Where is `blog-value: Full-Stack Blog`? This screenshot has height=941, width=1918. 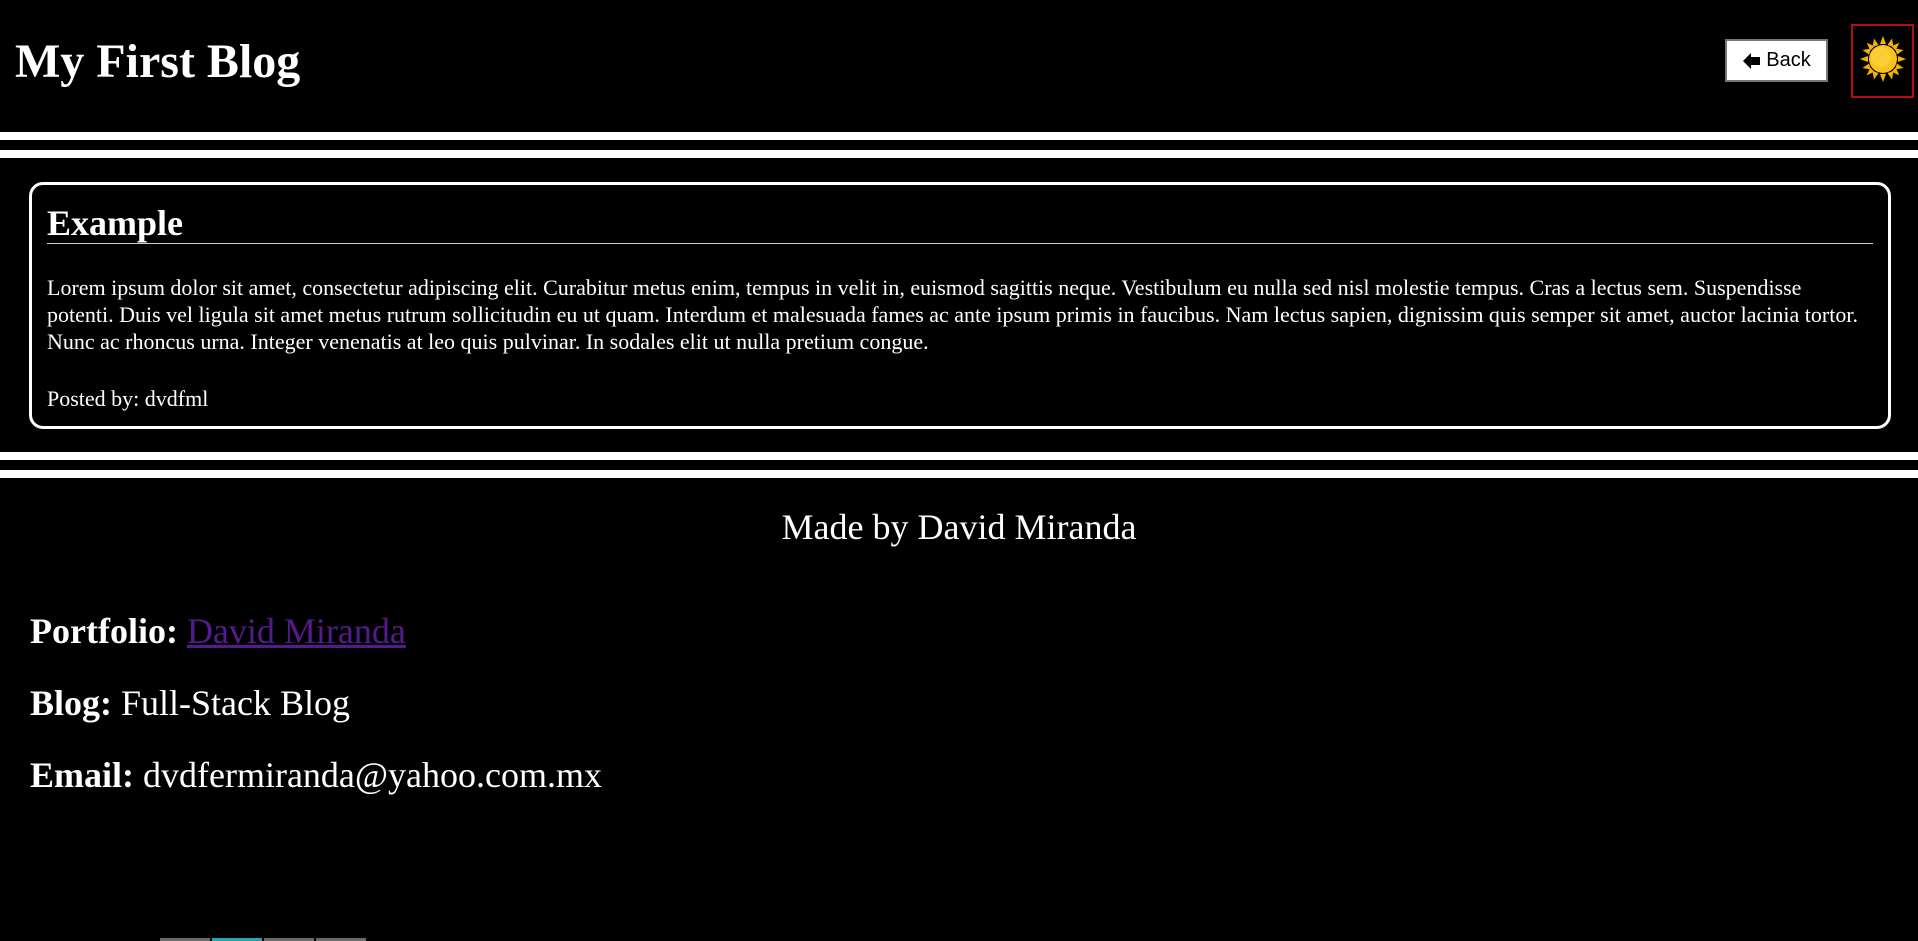 blog-value: Full-Stack Blog is located at coordinates (236, 703).